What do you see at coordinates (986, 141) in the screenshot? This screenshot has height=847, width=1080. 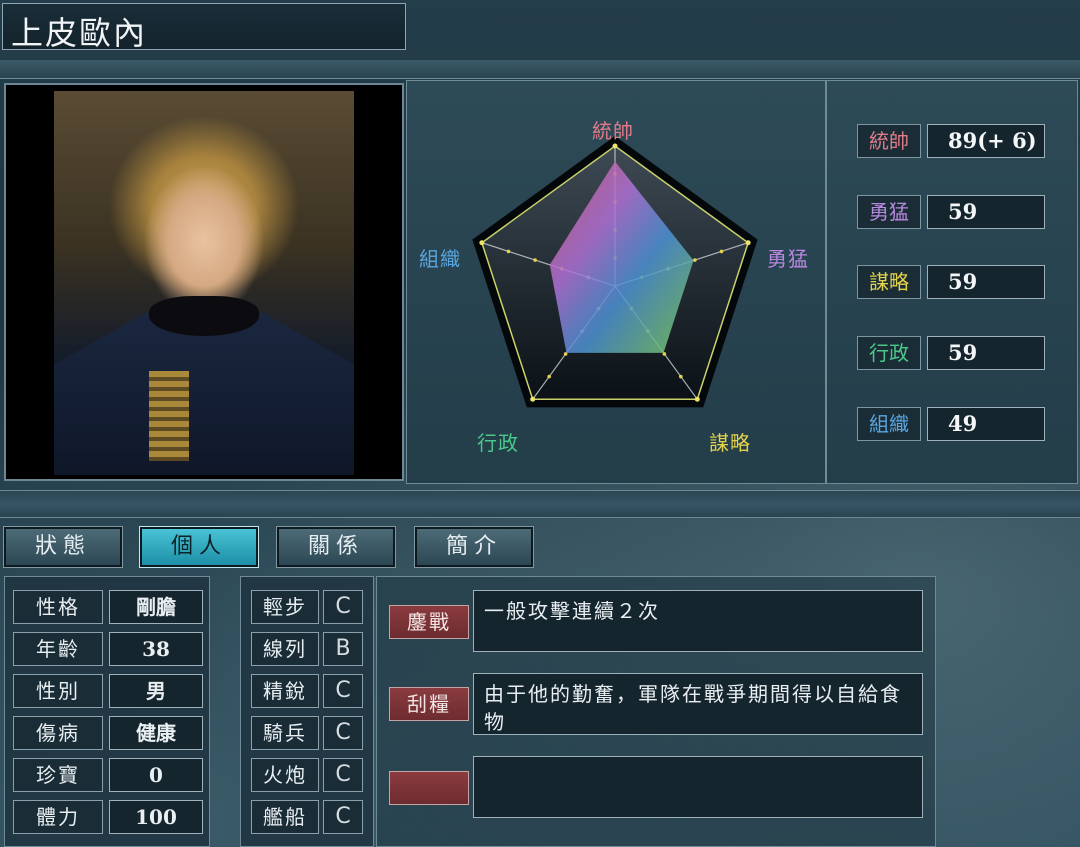 I see `stat-value: 89(+ 6)` at bounding box center [986, 141].